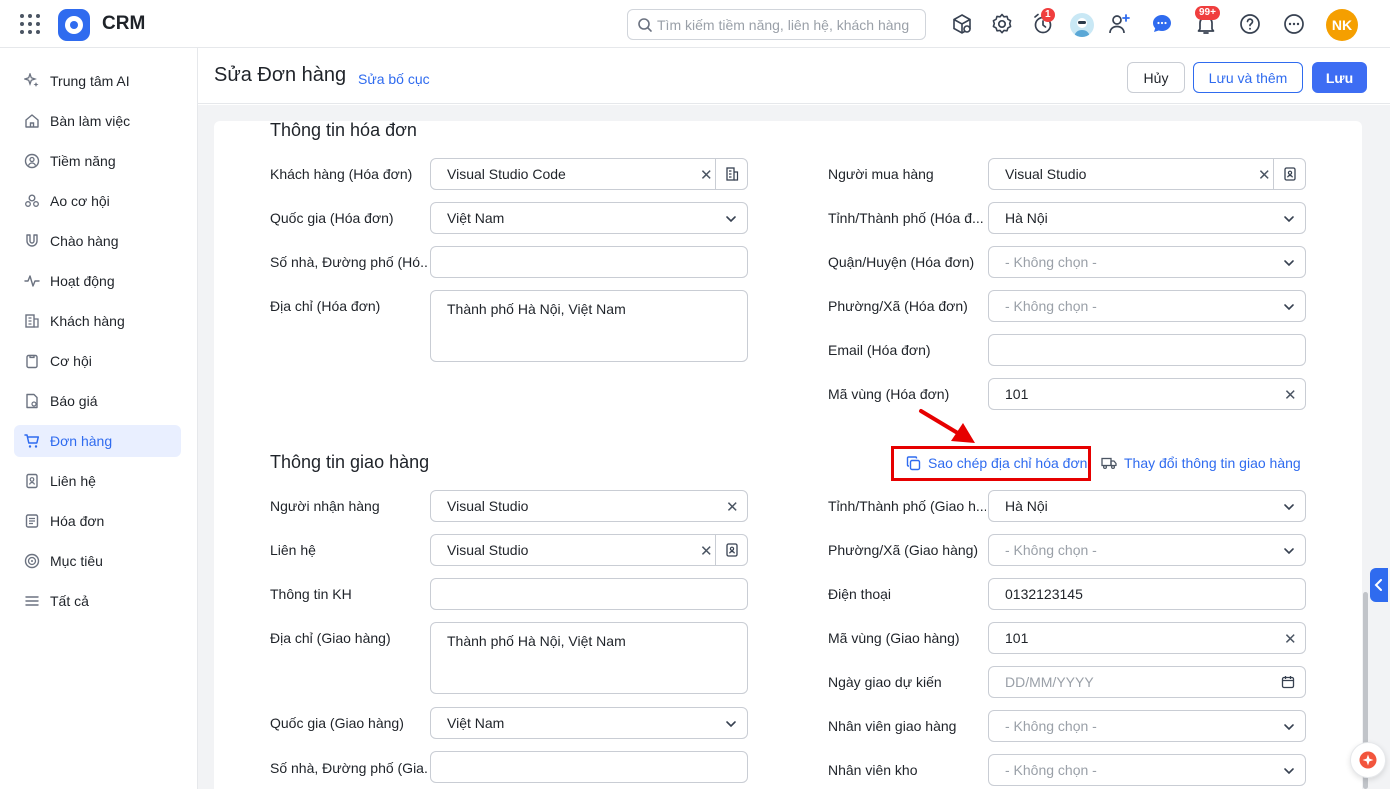 The height and width of the screenshot is (789, 1390). What do you see at coordinates (32, 401) in the screenshot?
I see `quote-doc-icon` at bounding box center [32, 401].